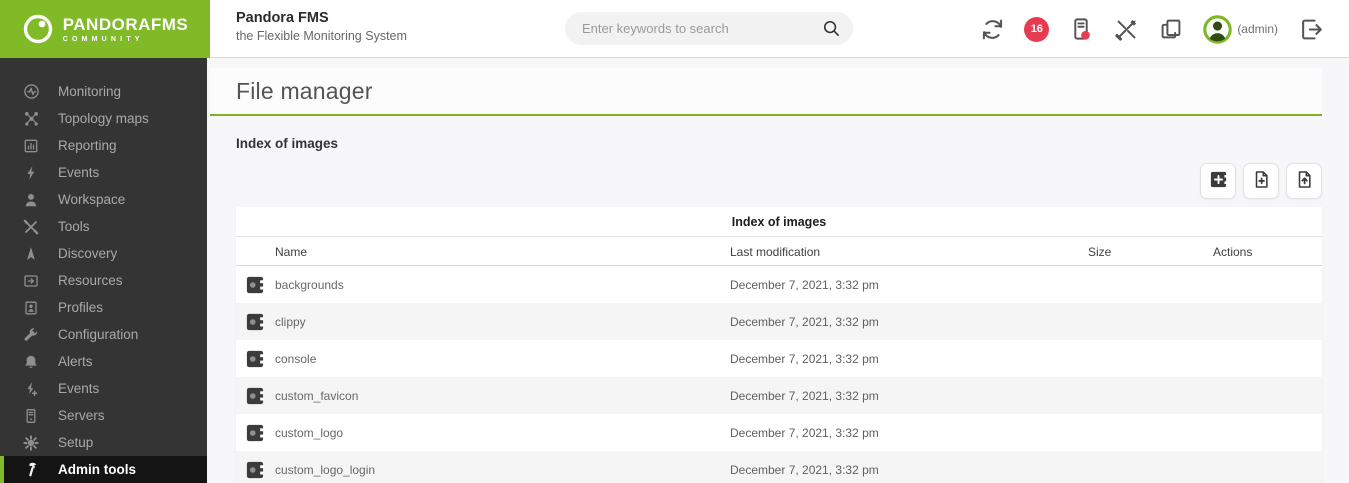 The width and height of the screenshot is (1349, 483). What do you see at coordinates (1100, 252) in the screenshot?
I see `column-header-size: Size` at bounding box center [1100, 252].